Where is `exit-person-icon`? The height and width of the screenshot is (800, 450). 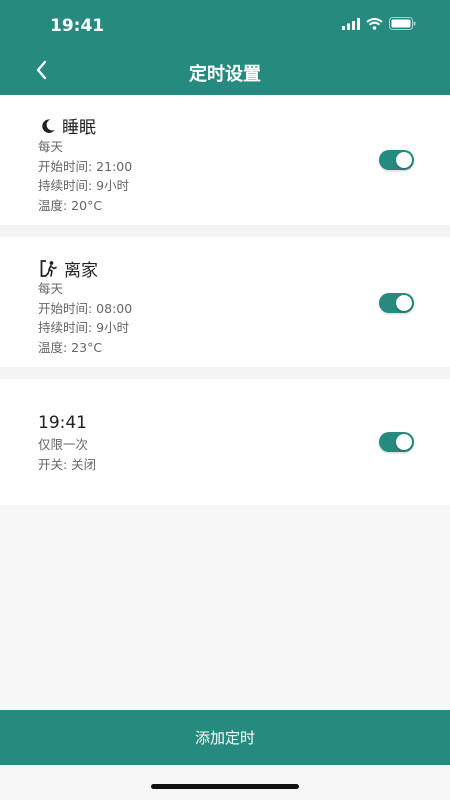 exit-person-icon is located at coordinates (48, 268).